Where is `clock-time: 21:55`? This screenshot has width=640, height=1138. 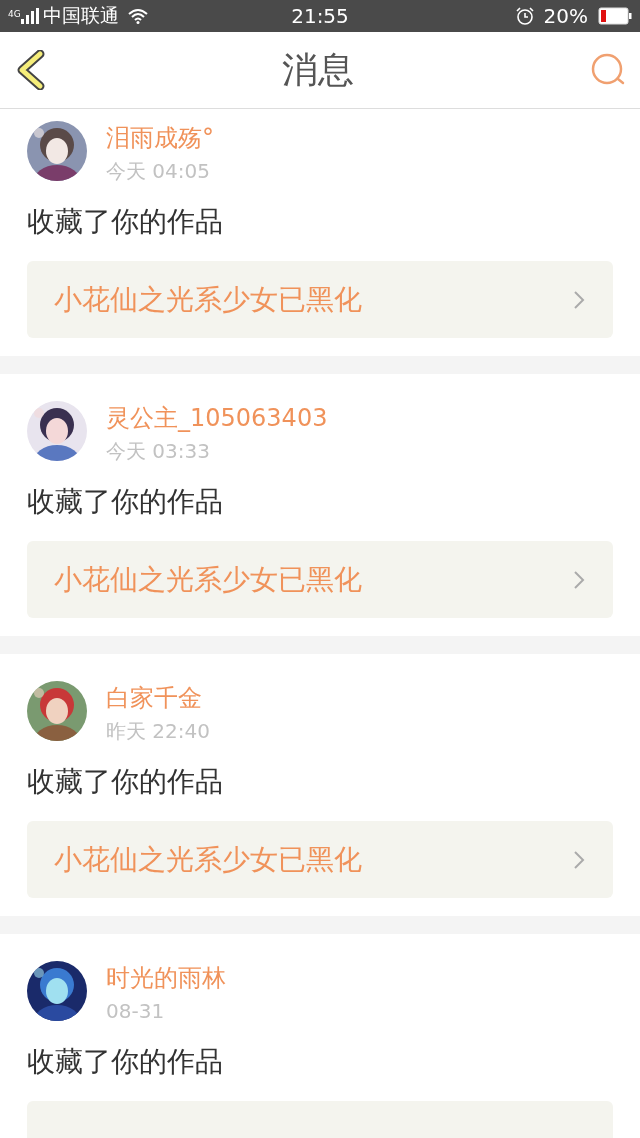
clock-time: 21:55 is located at coordinates (320, 16).